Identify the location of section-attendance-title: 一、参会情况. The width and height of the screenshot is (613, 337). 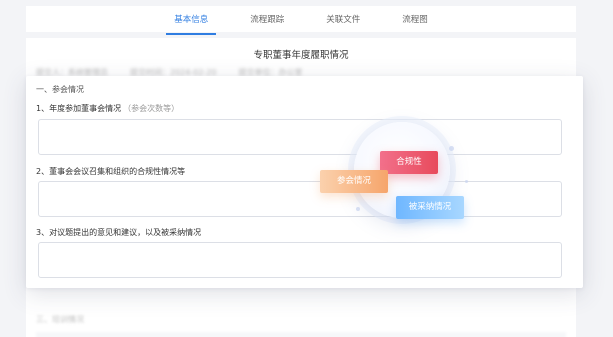
(60, 89).